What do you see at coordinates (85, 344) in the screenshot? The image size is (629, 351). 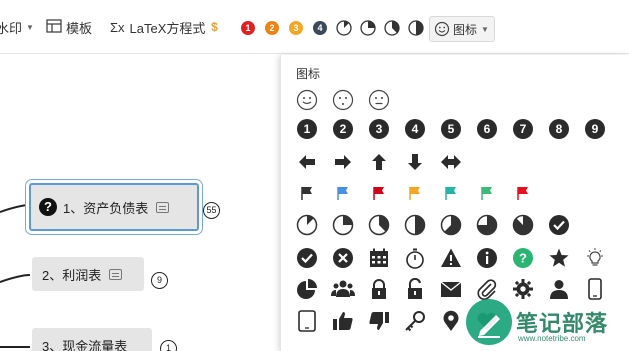 I see `node-label: 3、现金流量表` at bounding box center [85, 344].